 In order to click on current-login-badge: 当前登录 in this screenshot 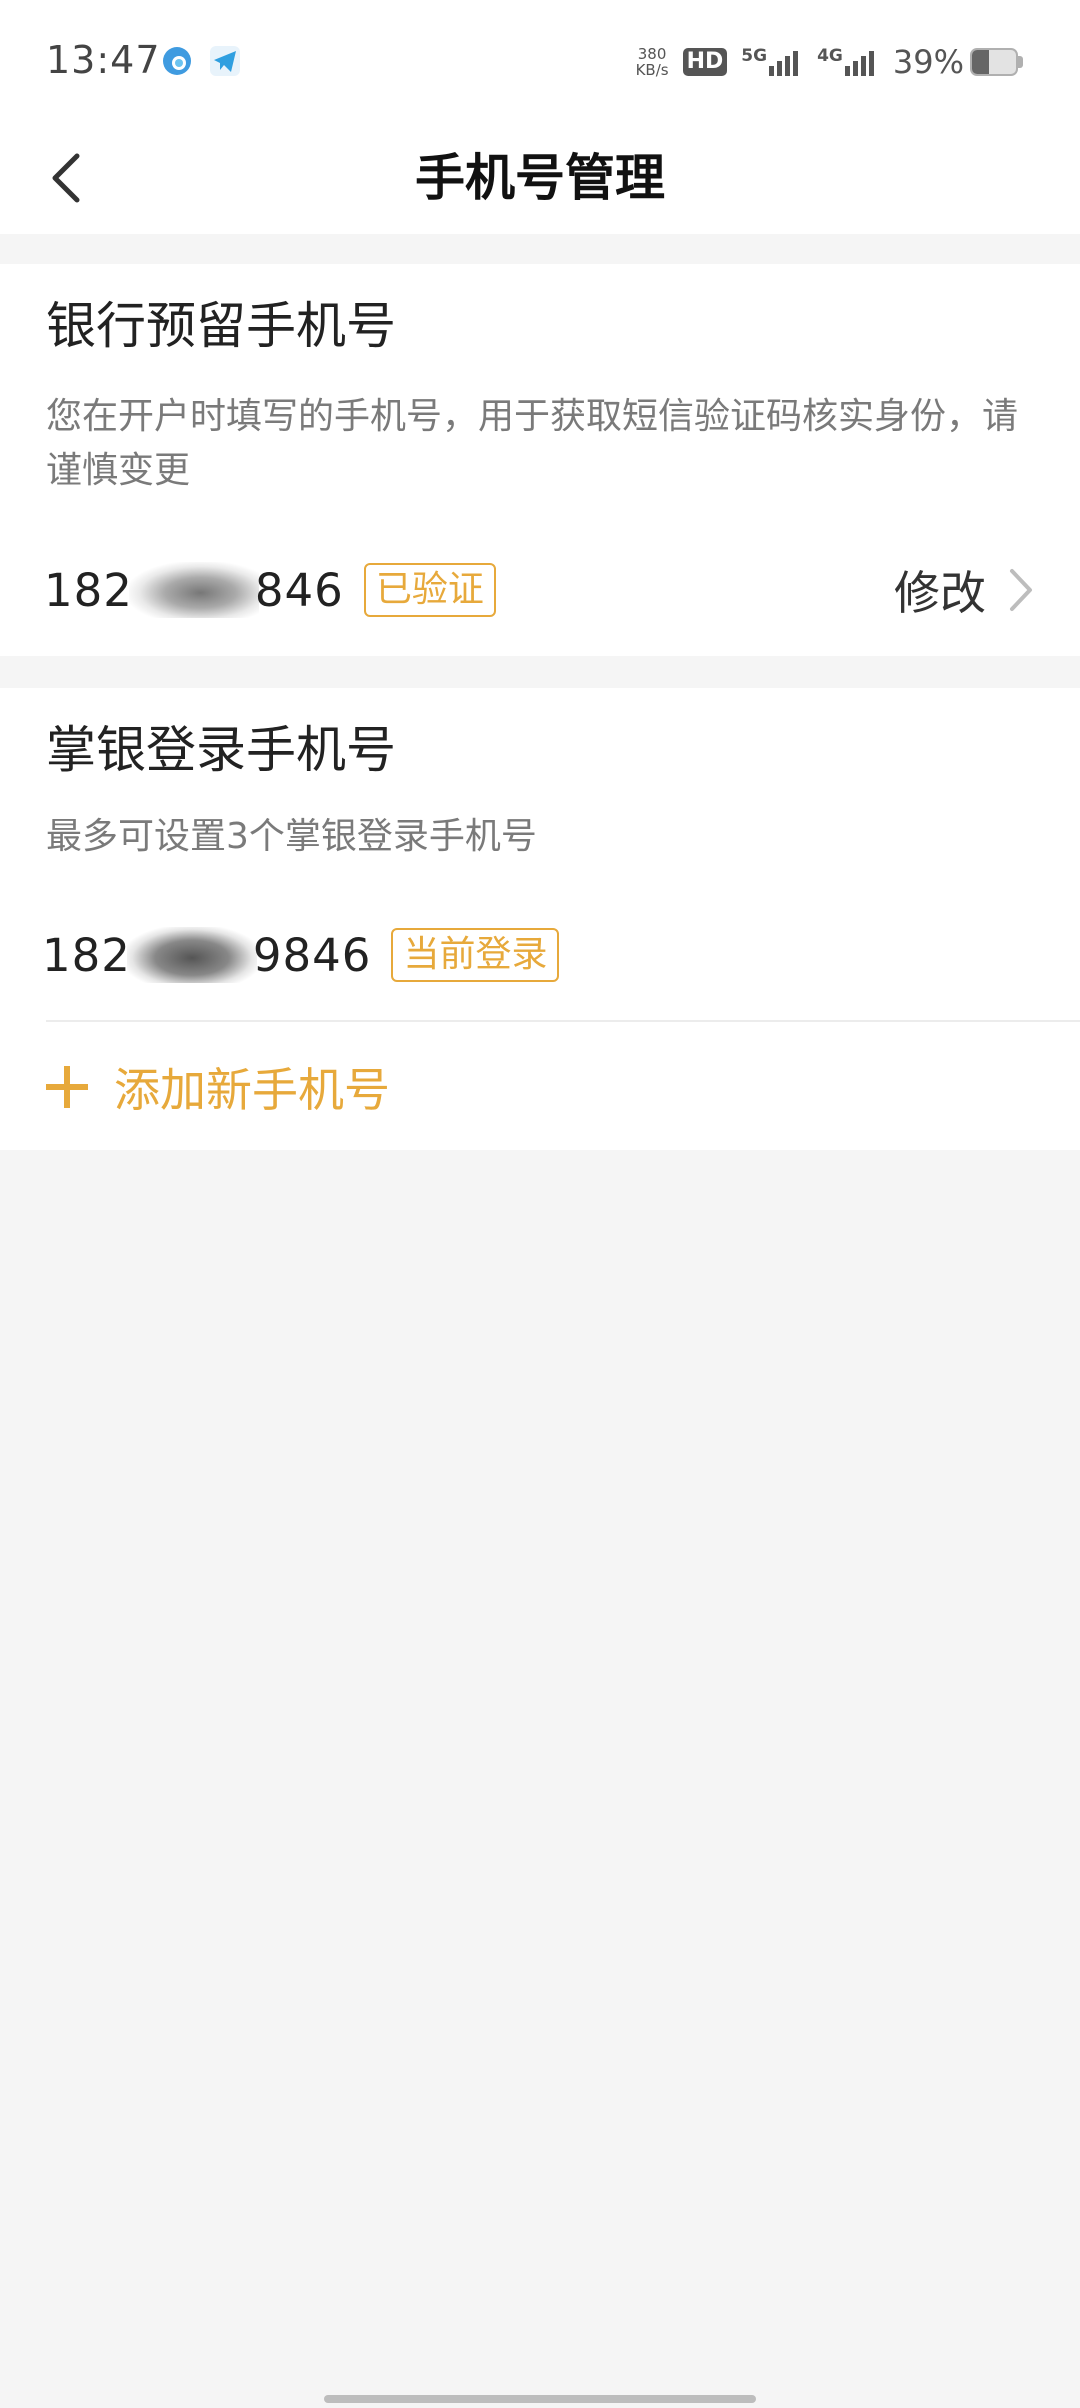, I will do `click(475, 955)`.